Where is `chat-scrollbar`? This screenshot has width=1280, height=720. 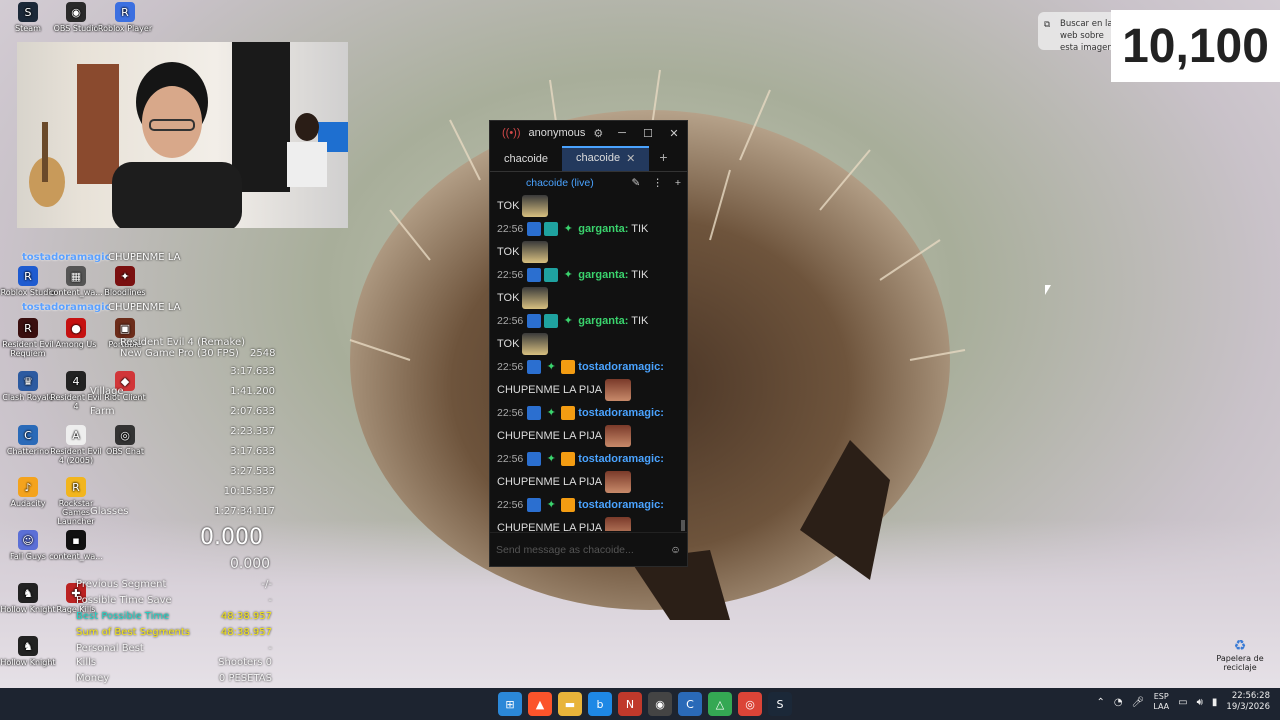 chat-scrollbar is located at coordinates (683, 363).